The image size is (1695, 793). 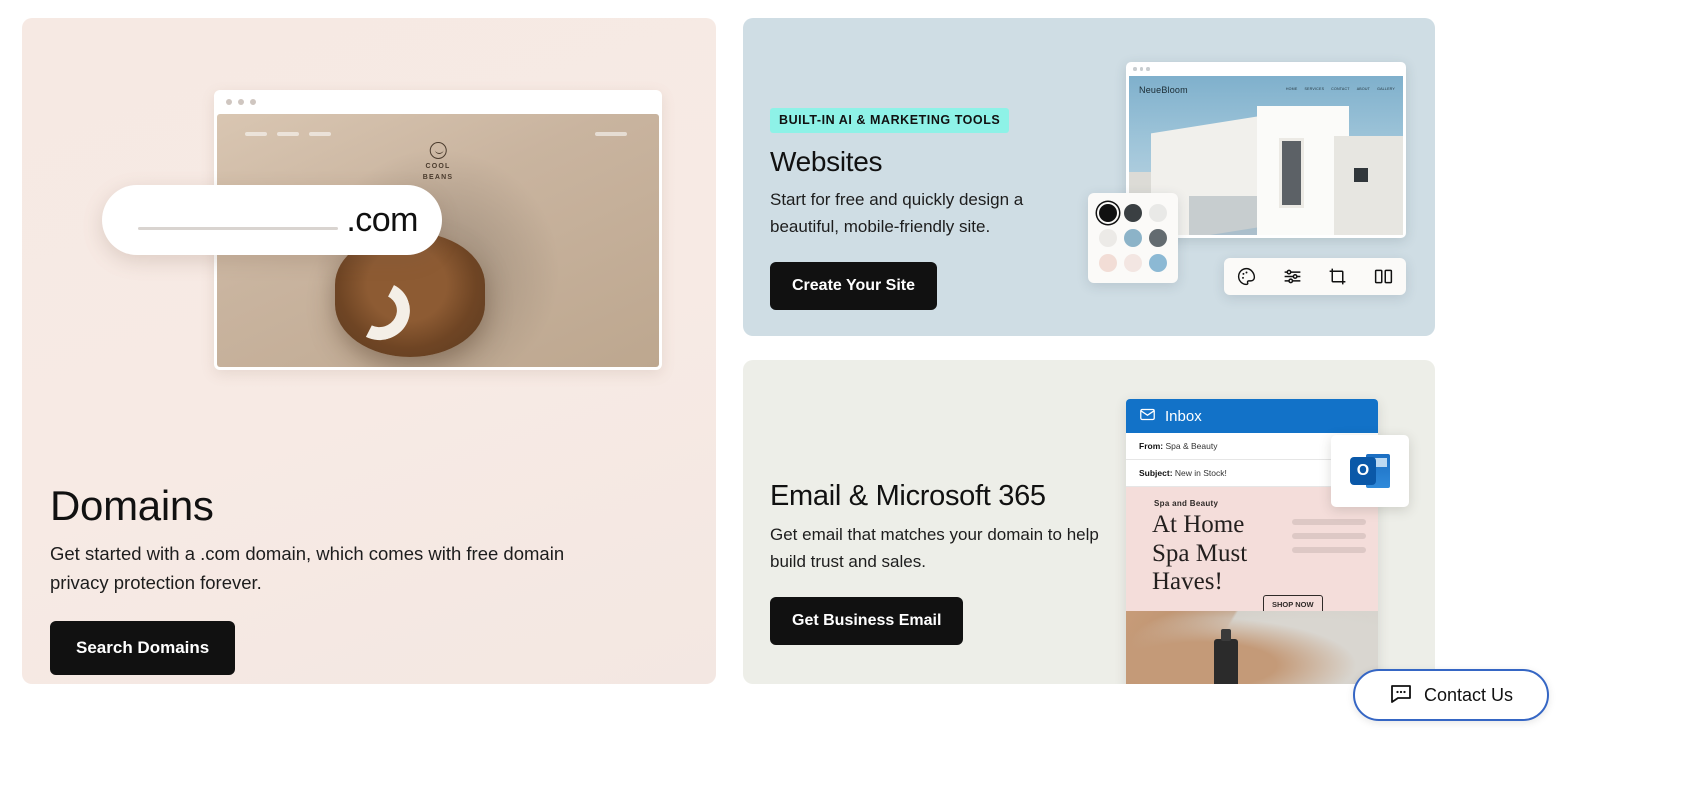 I want to click on websites-badge: BUILT-IN AI & MARKETING TOOLS, so click(x=890, y=120).